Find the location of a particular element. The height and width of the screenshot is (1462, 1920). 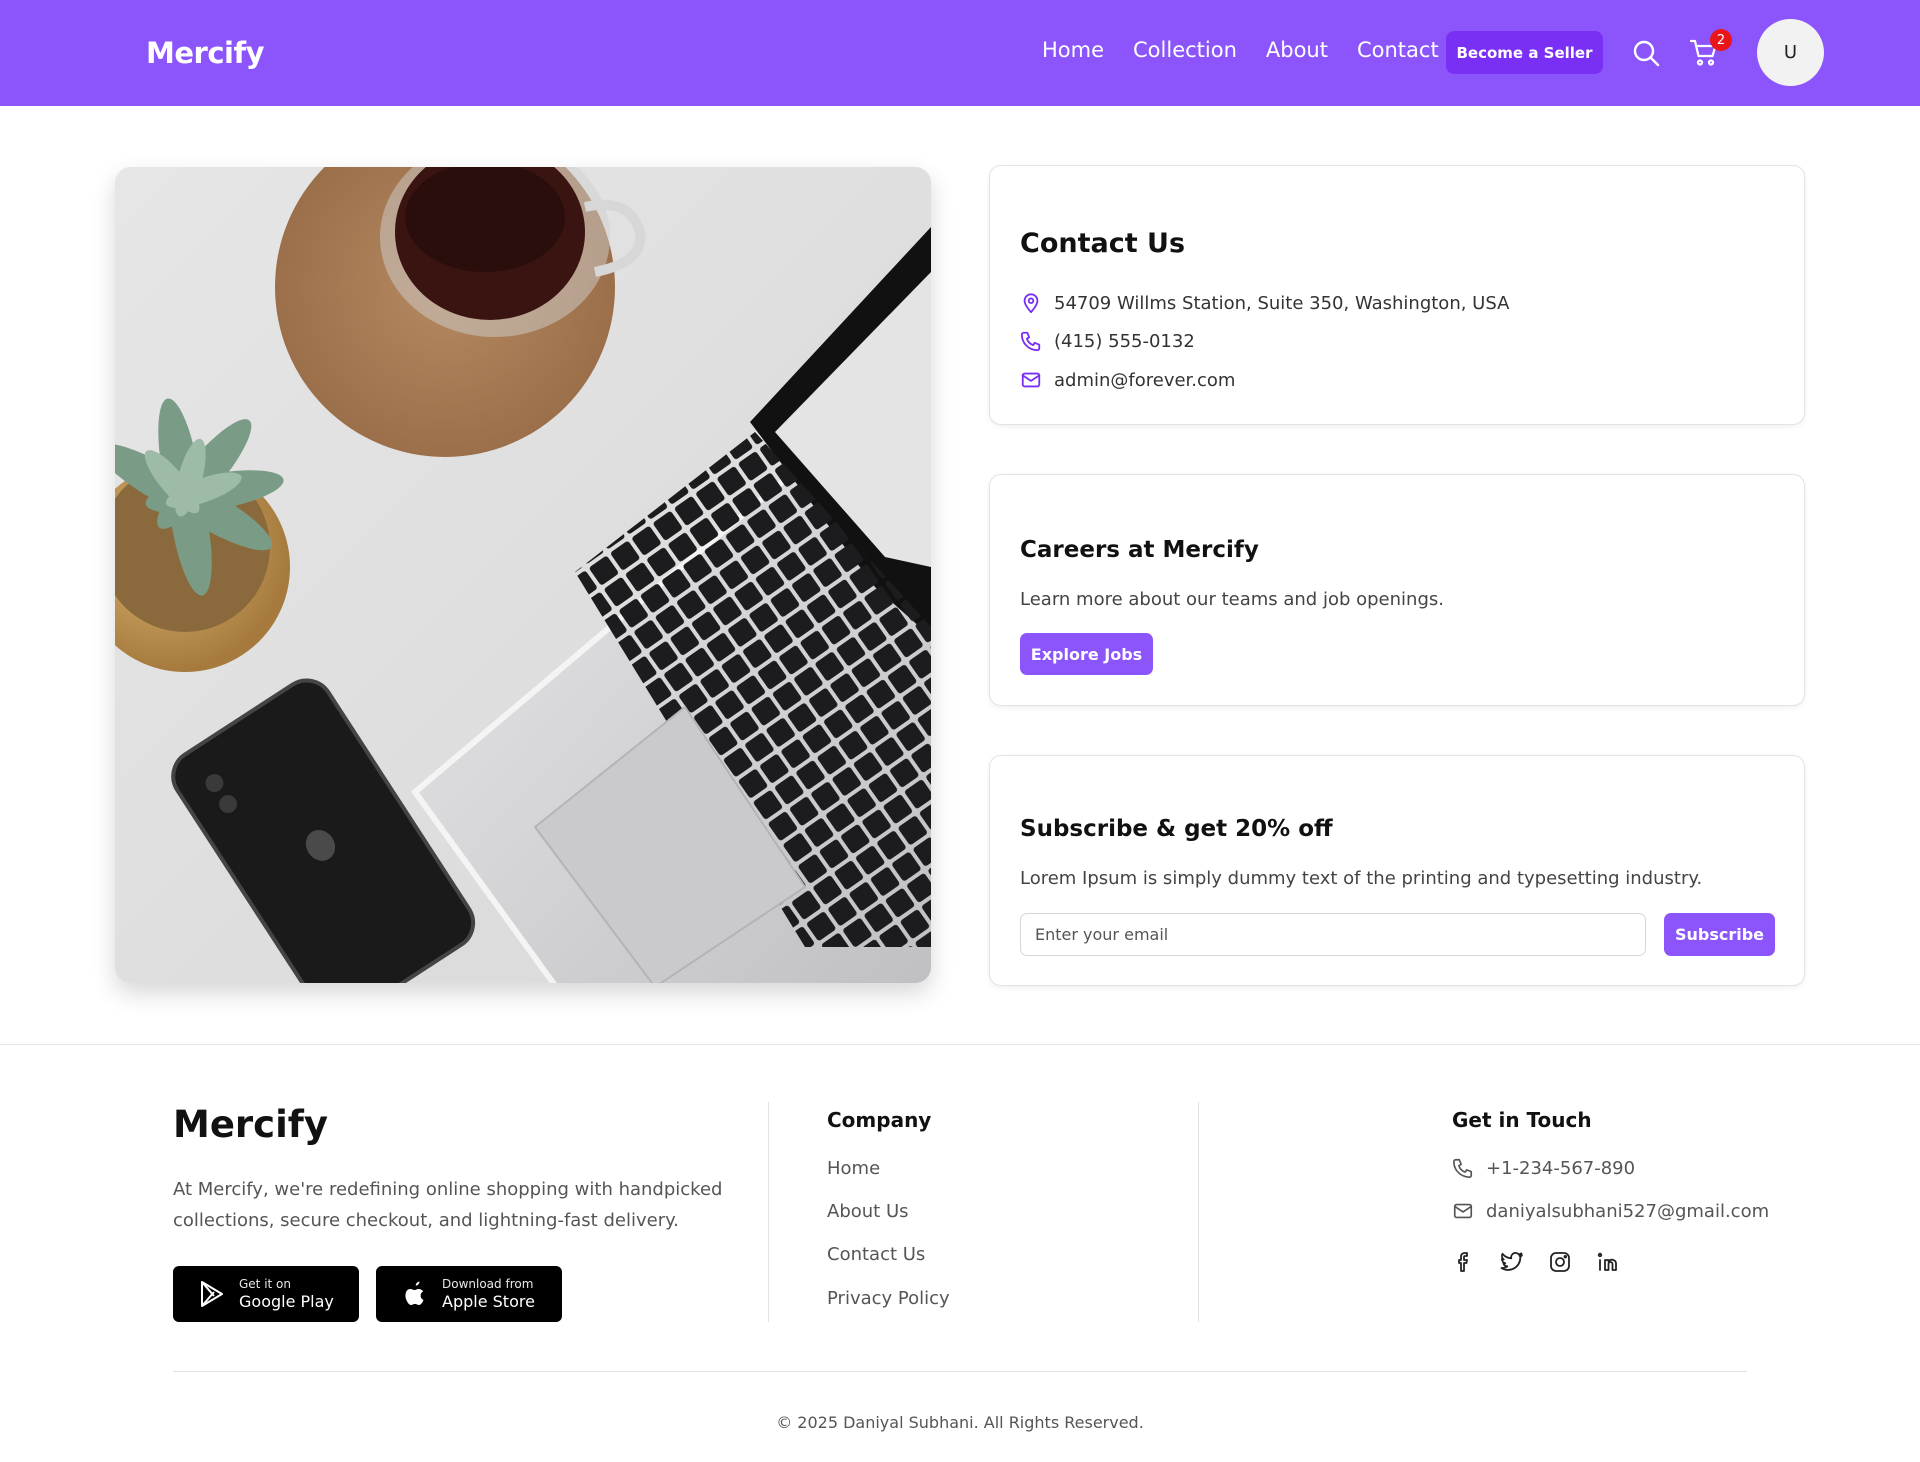

apple-store-button: Download from Apple Store is located at coordinates (469, 1294).